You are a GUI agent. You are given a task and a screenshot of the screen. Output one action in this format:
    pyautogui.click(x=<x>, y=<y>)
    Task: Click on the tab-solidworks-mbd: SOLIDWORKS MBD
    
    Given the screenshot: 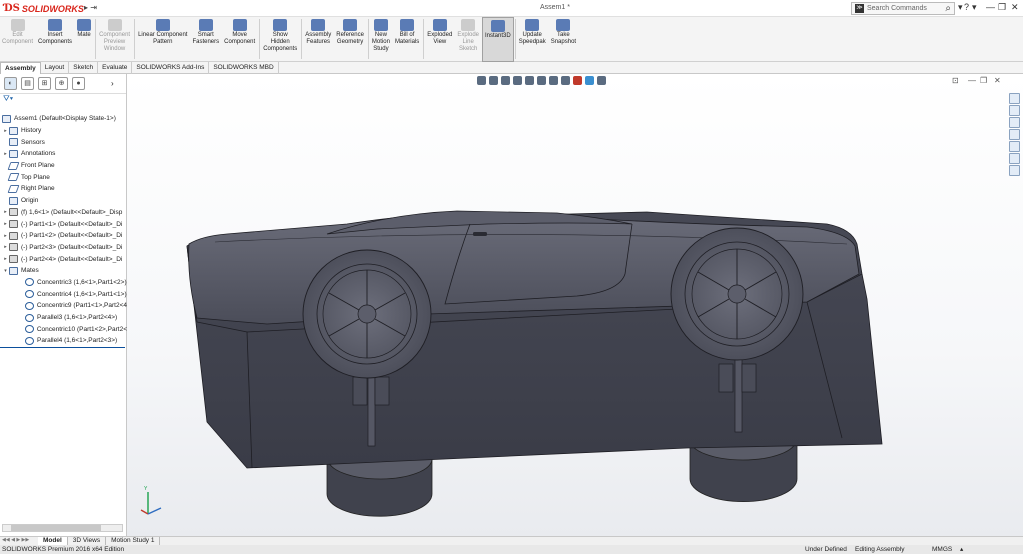 What is the action you would take?
    pyautogui.click(x=244, y=68)
    